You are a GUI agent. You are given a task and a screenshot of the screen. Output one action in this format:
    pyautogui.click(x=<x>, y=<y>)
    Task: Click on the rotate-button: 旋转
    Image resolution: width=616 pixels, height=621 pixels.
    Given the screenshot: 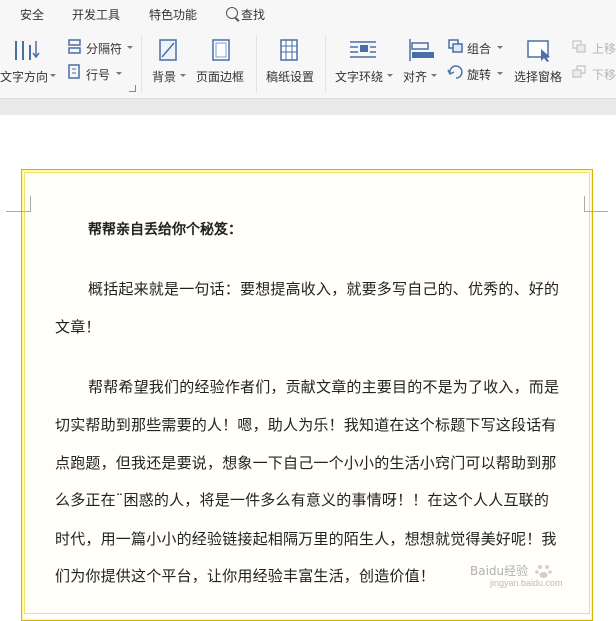 What is the action you would take?
    pyautogui.click(x=475, y=73)
    